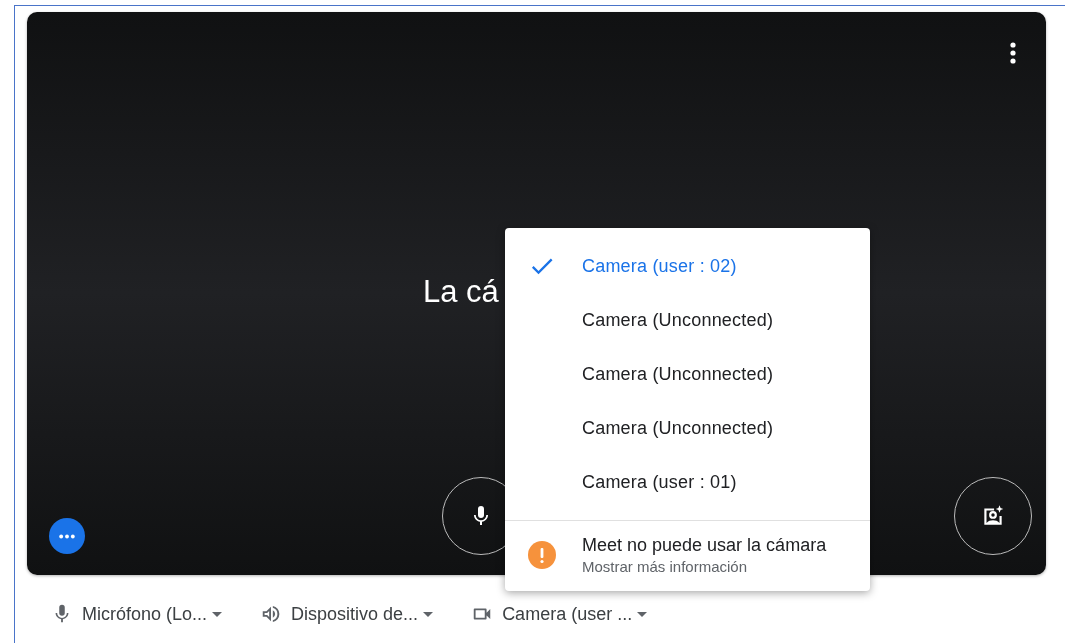 The width and height of the screenshot is (1065, 643). I want to click on more-icon, so click(67, 536).